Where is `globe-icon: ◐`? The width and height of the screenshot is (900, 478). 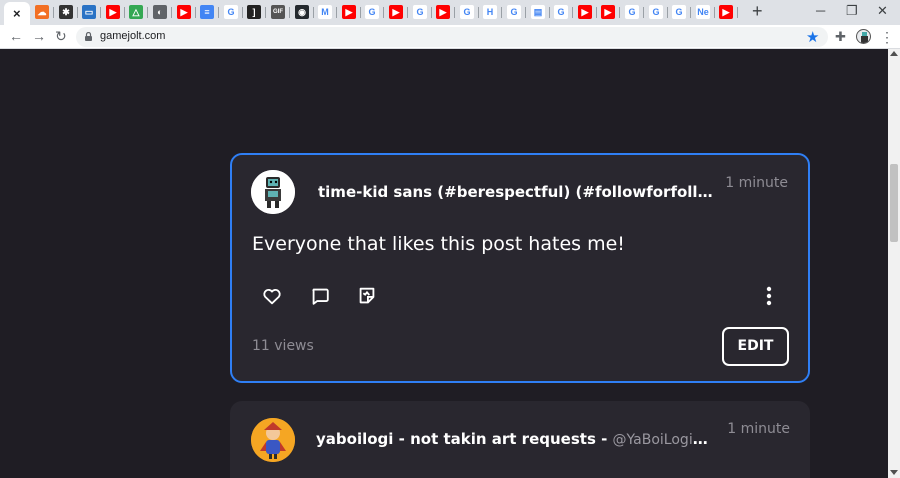 globe-icon: ◐ is located at coordinates (160, 12).